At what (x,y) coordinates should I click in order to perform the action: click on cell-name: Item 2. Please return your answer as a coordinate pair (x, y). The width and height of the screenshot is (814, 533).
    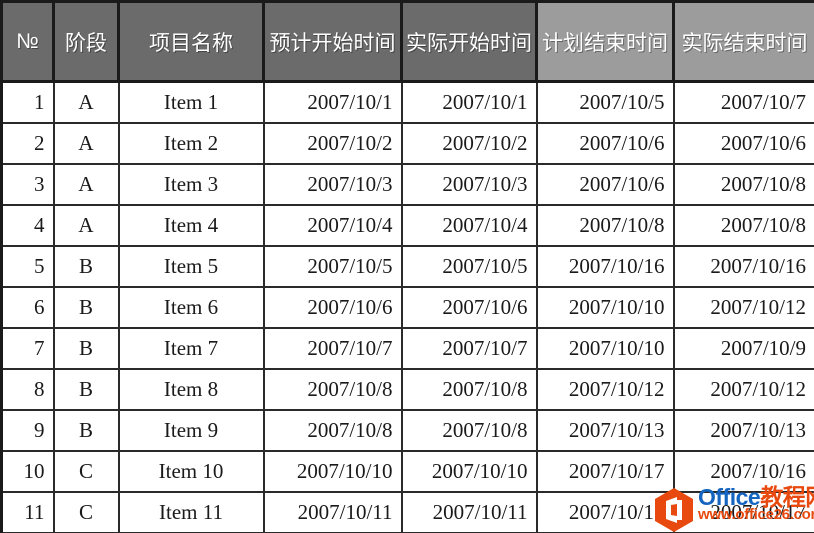
    Looking at the image, I should click on (191, 143).